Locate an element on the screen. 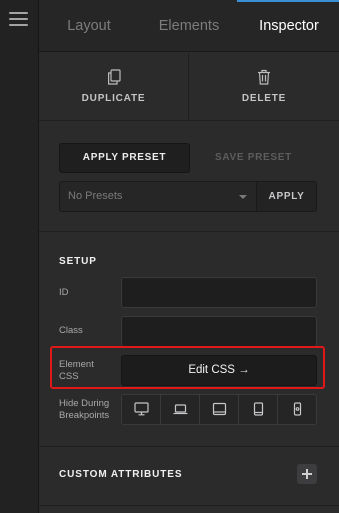 The height and width of the screenshot is (513, 339). preset-select-row: No Presets APPLY is located at coordinates (188, 196).